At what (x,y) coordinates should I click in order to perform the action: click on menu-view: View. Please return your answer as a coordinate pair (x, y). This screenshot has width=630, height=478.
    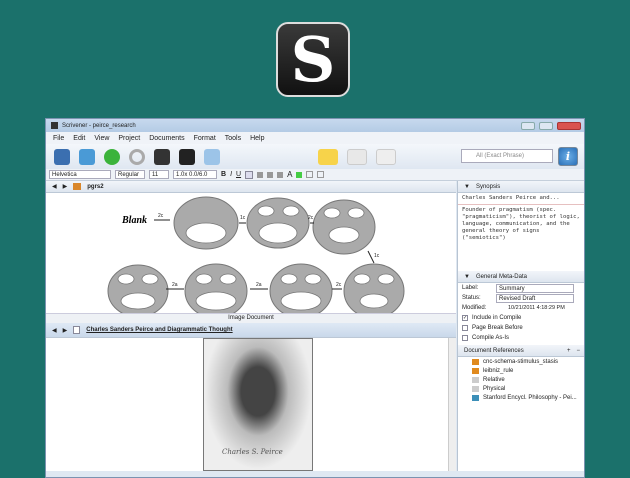
    Looking at the image, I should click on (101, 138).